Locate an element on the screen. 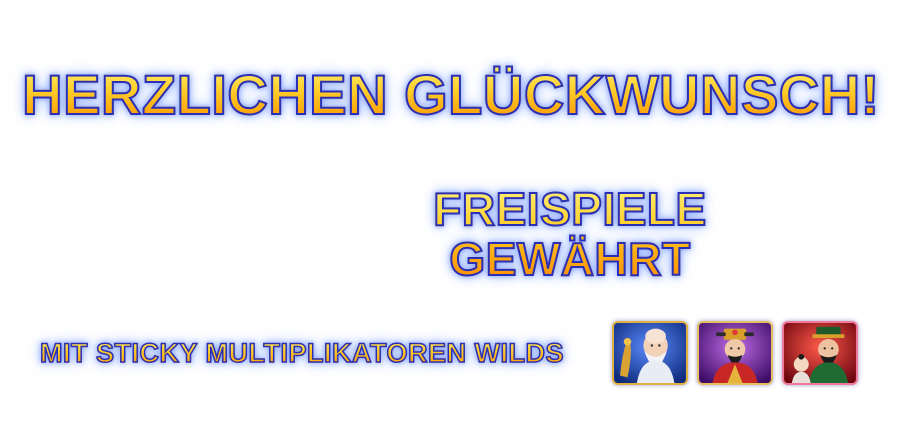 The width and height of the screenshot is (902, 447). wild-symbols-row is located at coordinates (735, 353).